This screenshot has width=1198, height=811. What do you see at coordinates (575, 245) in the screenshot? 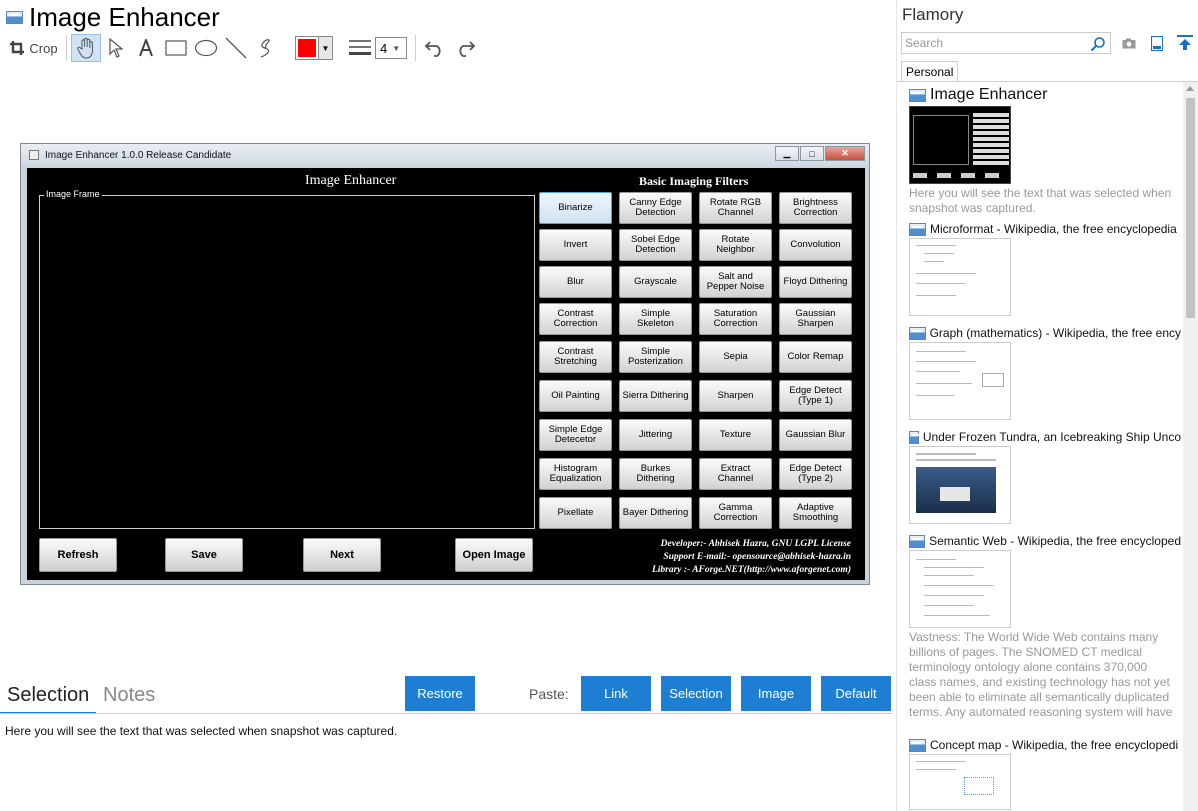
I see `filter-button: Invert` at bounding box center [575, 245].